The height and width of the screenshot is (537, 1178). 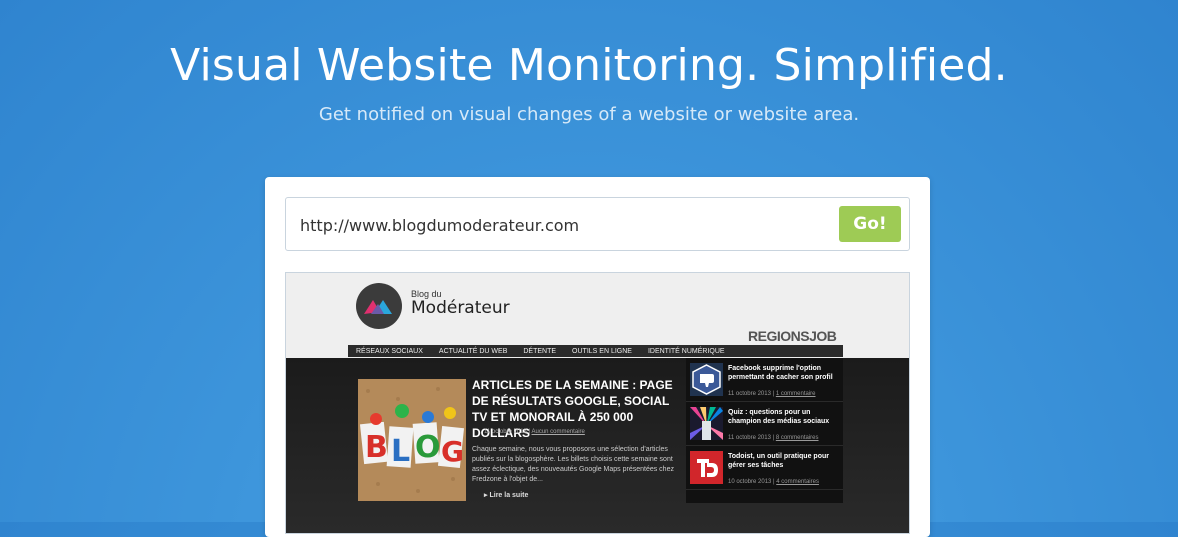 I want to click on featured-comments-link: Aucun commentaire, so click(x=558, y=432).